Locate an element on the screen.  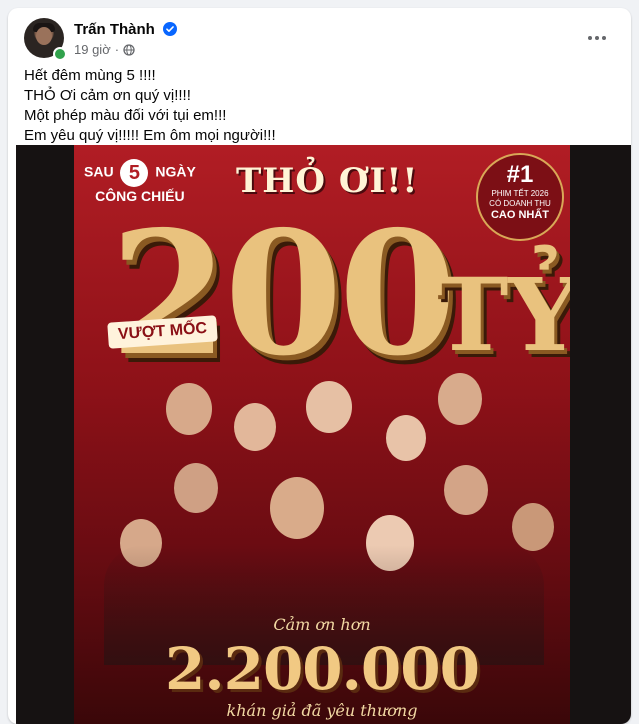
post-header: Trấn Thành 19 giờ · is located at coordinates (321, 40).